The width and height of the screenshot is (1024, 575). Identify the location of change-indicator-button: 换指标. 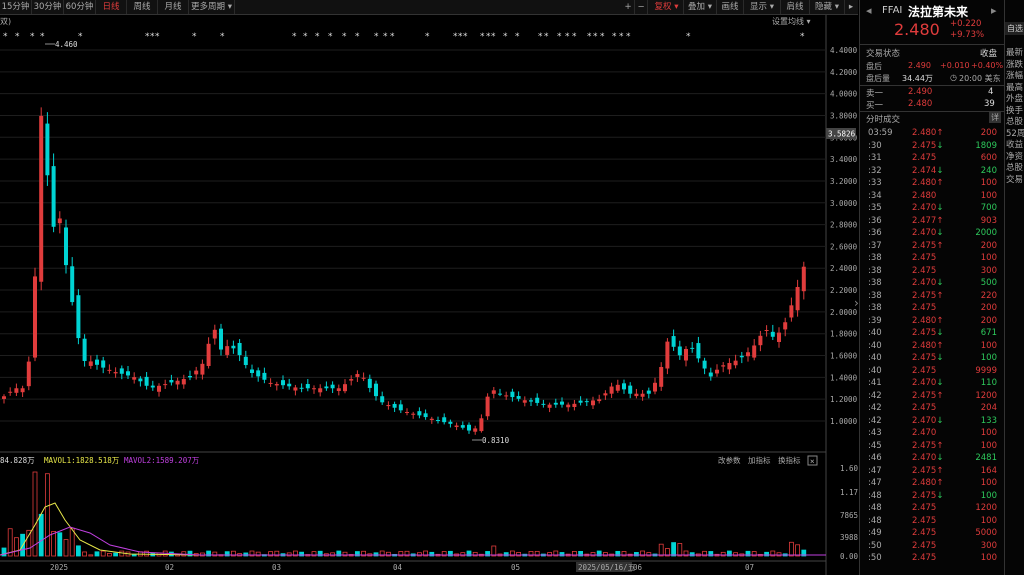
(789, 460).